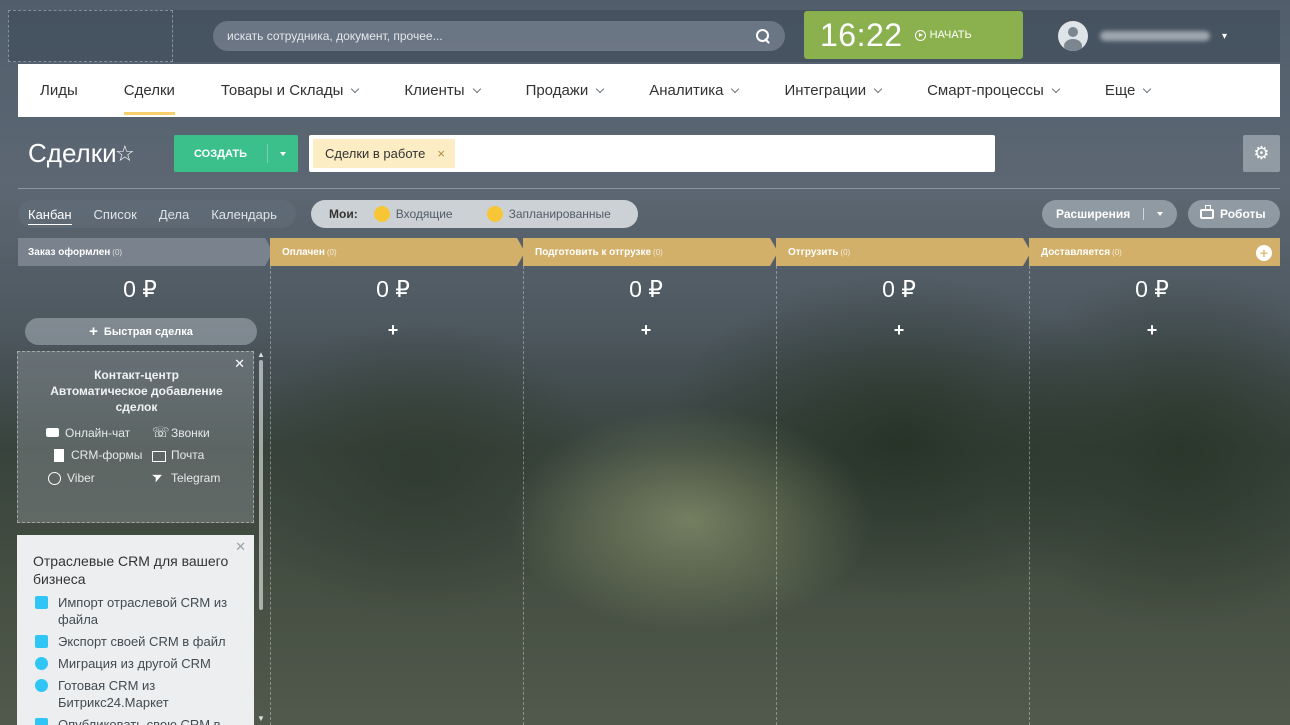 This screenshot has height=725, width=1290. Describe the element at coordinates (833, 90) in the screenshot. I see `menu-item-integrations: Интеграции` at that location.